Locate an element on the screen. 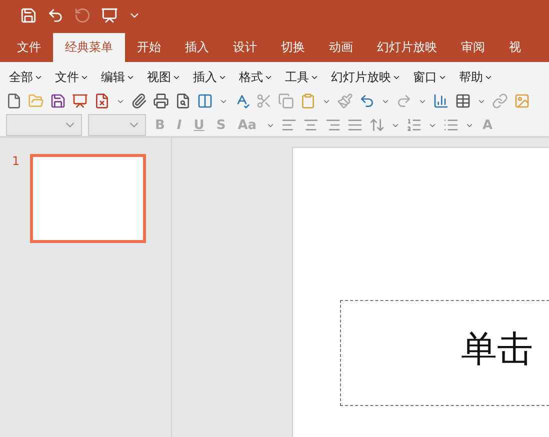 The image size is (549, 437). table-icon is located at coordinates (463, 101).